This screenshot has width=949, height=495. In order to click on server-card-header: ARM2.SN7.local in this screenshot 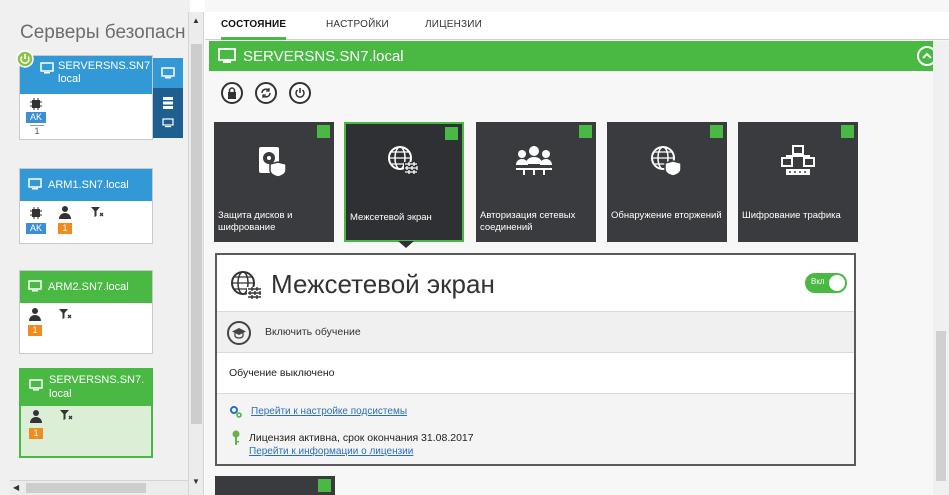, I will do `click(86, 287)`.